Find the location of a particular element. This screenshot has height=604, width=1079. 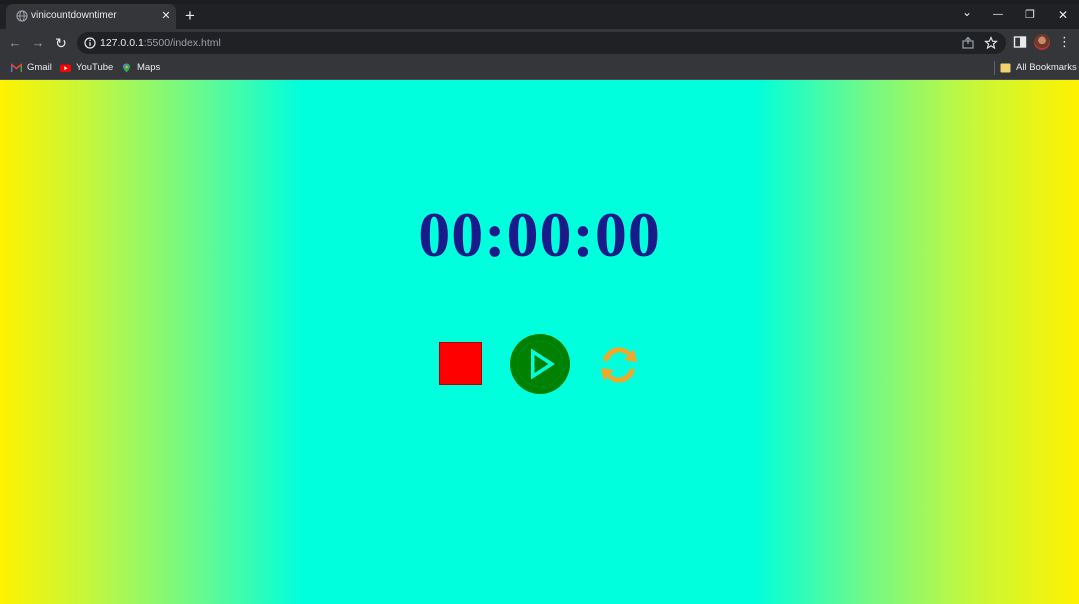

tab-search-dropdown-icon: ⌄ is located at coordinates (967, 15).